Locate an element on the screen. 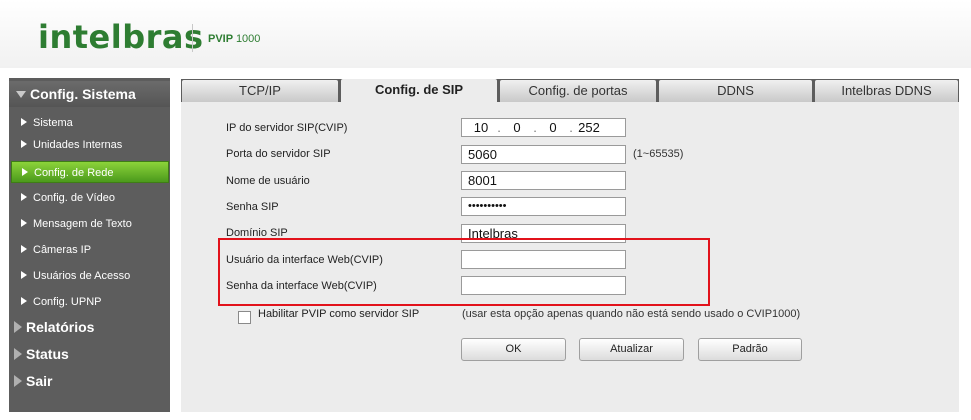  refresh-button: Atualizar is located at coordinates (631, 349).